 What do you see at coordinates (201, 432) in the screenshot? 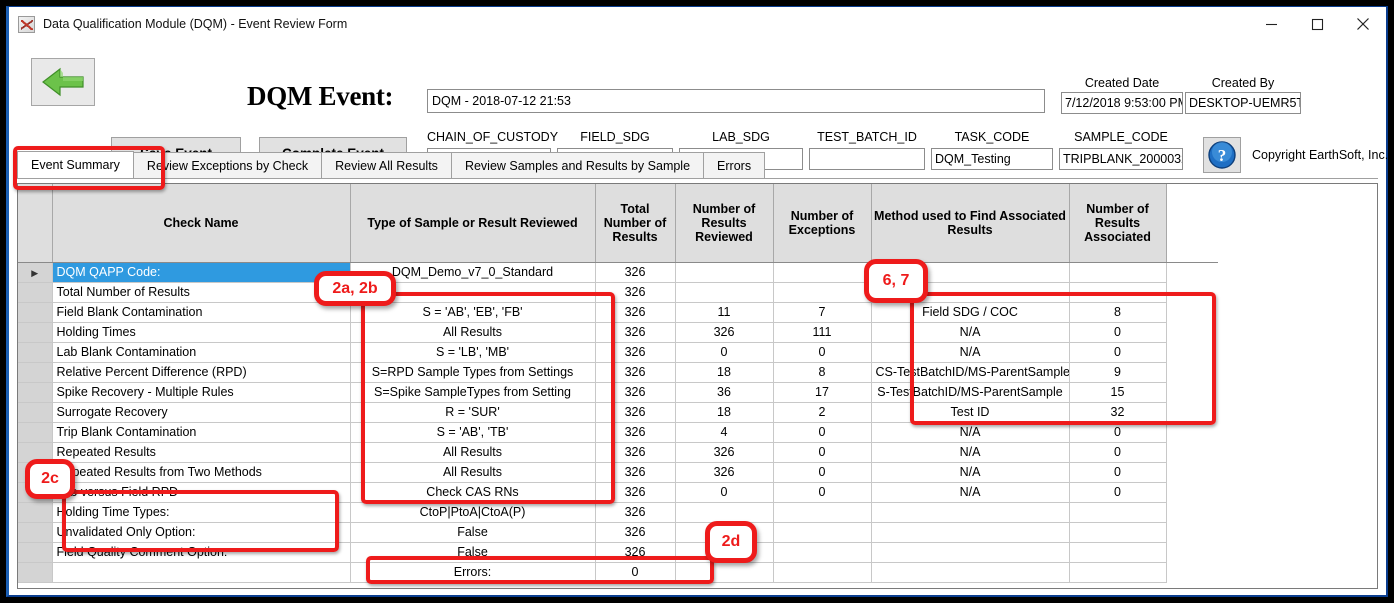
I see `cell-check-name: Trip Blank Contamination` at bounding box center [201, 432].